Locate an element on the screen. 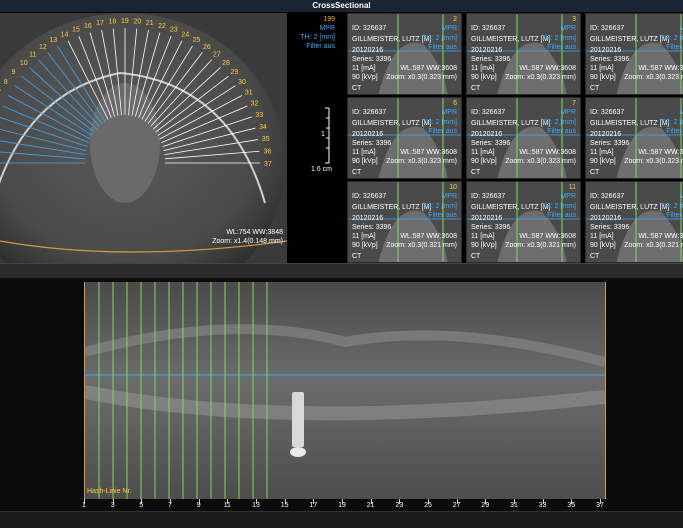  axial-section-number: 27 is located at coordinates (217, 54).